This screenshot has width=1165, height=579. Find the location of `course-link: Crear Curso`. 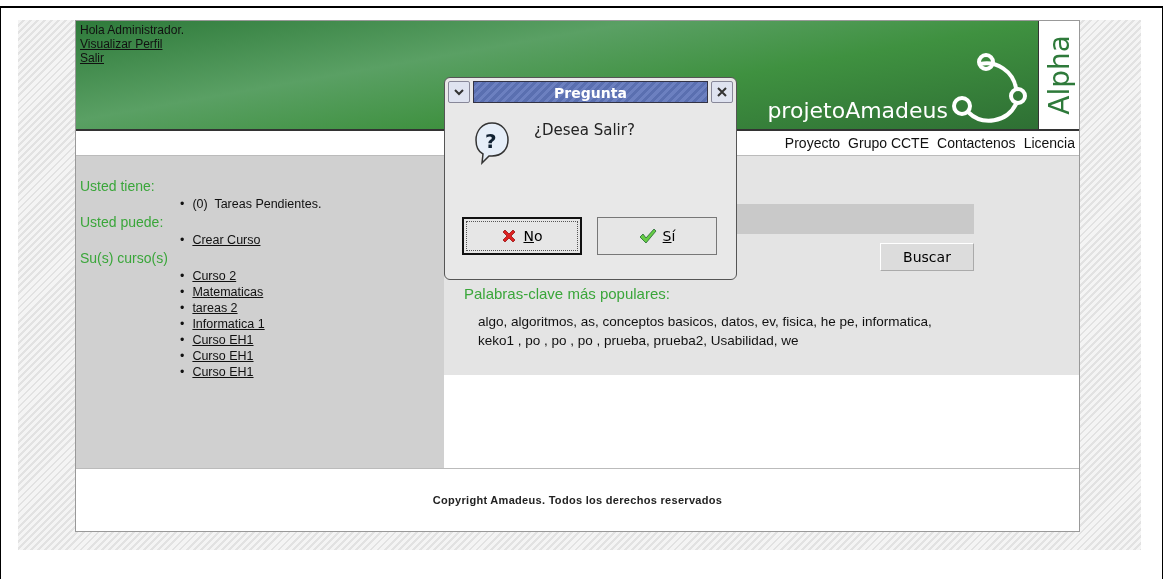

course-link: Crear Curso is located at coordinates (226, 240).